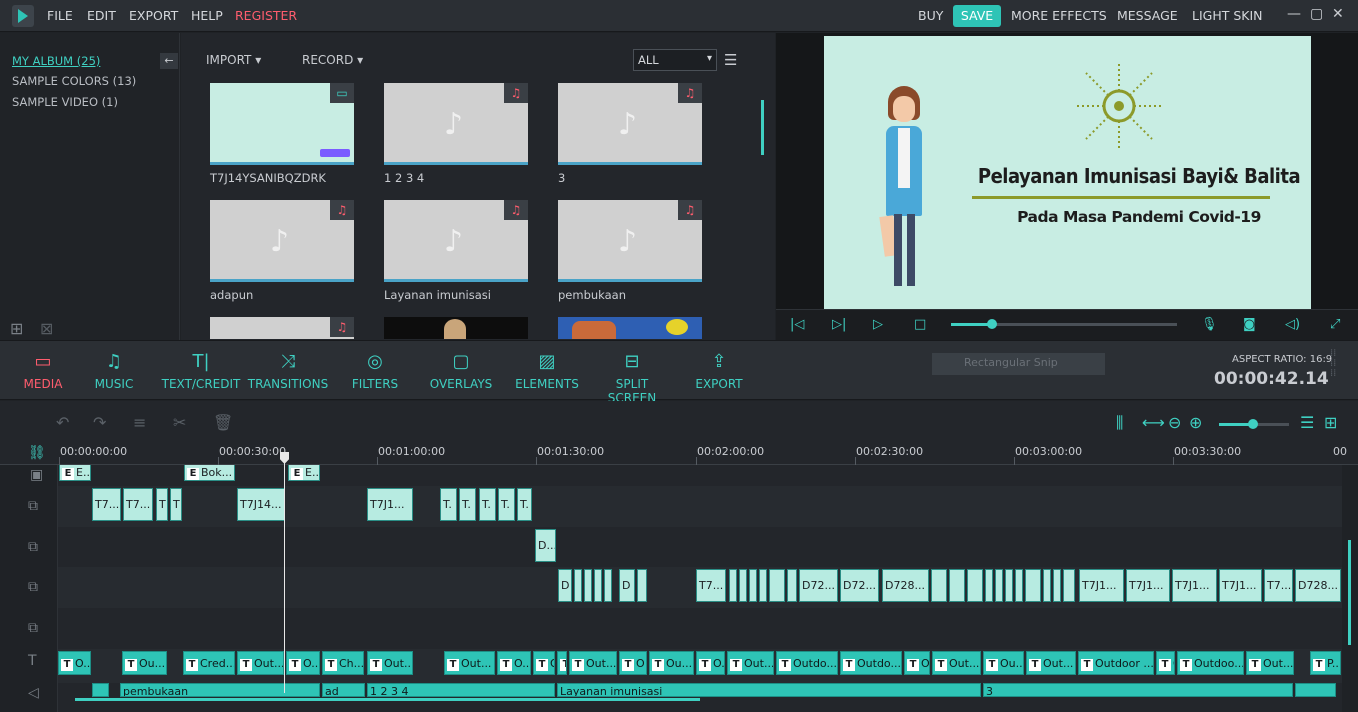  I want to click on next-frame-icon: ▷|, so click(839, 324).